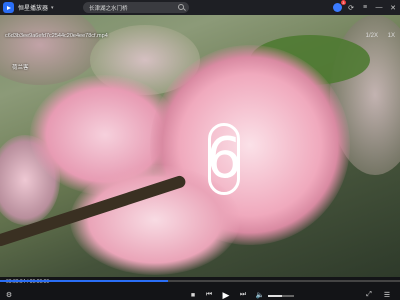  What do you see at coordinates (33, 9) in the screenshot?
I see `app-name: 恒星播放器` at bounding box center [33, 9].